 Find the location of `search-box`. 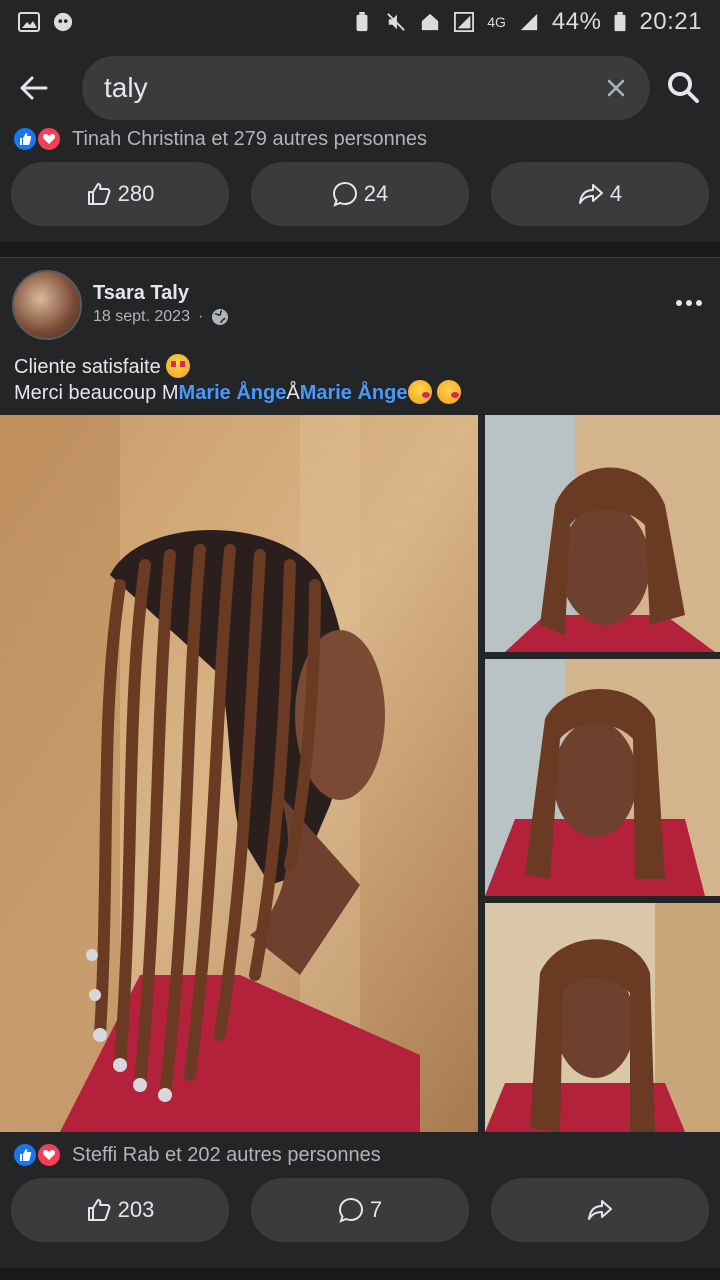

search-box is located at coordinates (366, 88).